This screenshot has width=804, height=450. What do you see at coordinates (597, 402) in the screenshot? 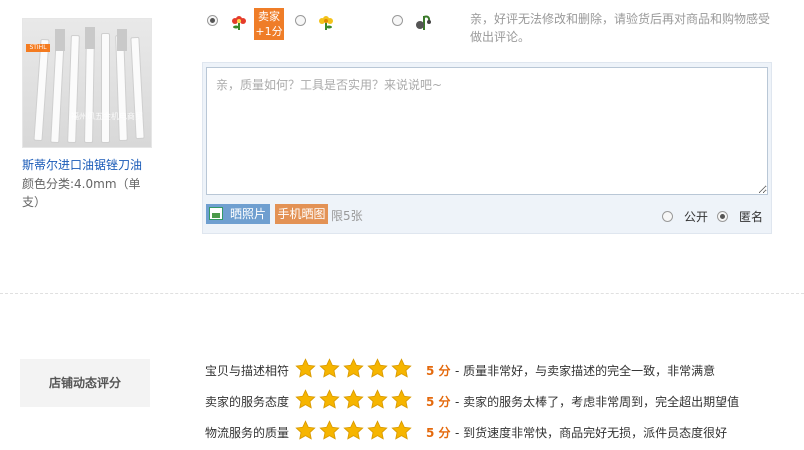
I see `row-description: - 卖家的服务太棒了，考虑非常周到，完全超出期望值` at bounding box center [597, 402].